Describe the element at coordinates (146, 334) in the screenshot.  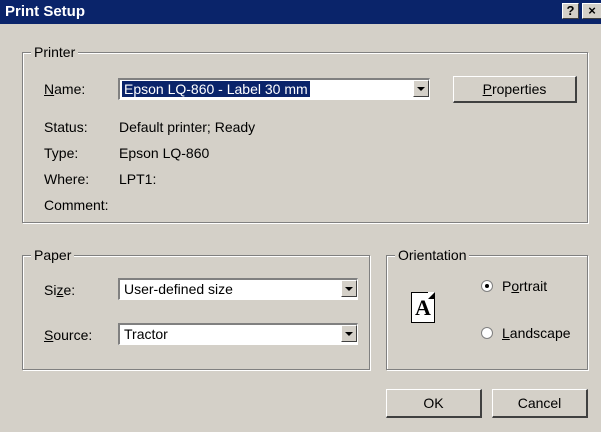
I see `paper-source-value: Tractor` at that location.